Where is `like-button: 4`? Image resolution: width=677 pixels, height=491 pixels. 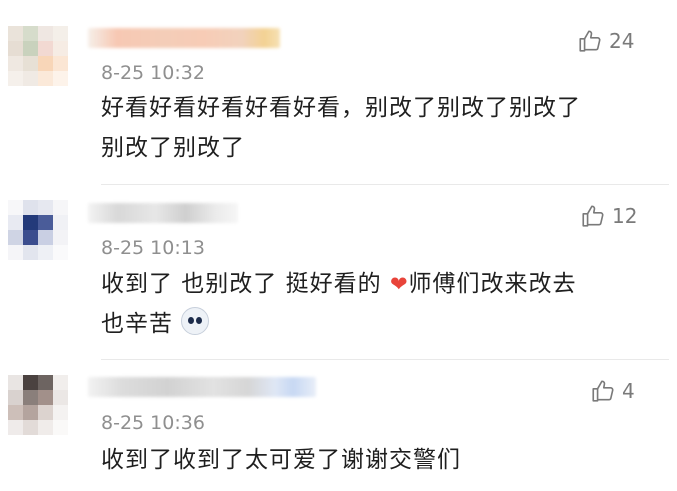
like-button: 4 is located at coordinates (612, 391).